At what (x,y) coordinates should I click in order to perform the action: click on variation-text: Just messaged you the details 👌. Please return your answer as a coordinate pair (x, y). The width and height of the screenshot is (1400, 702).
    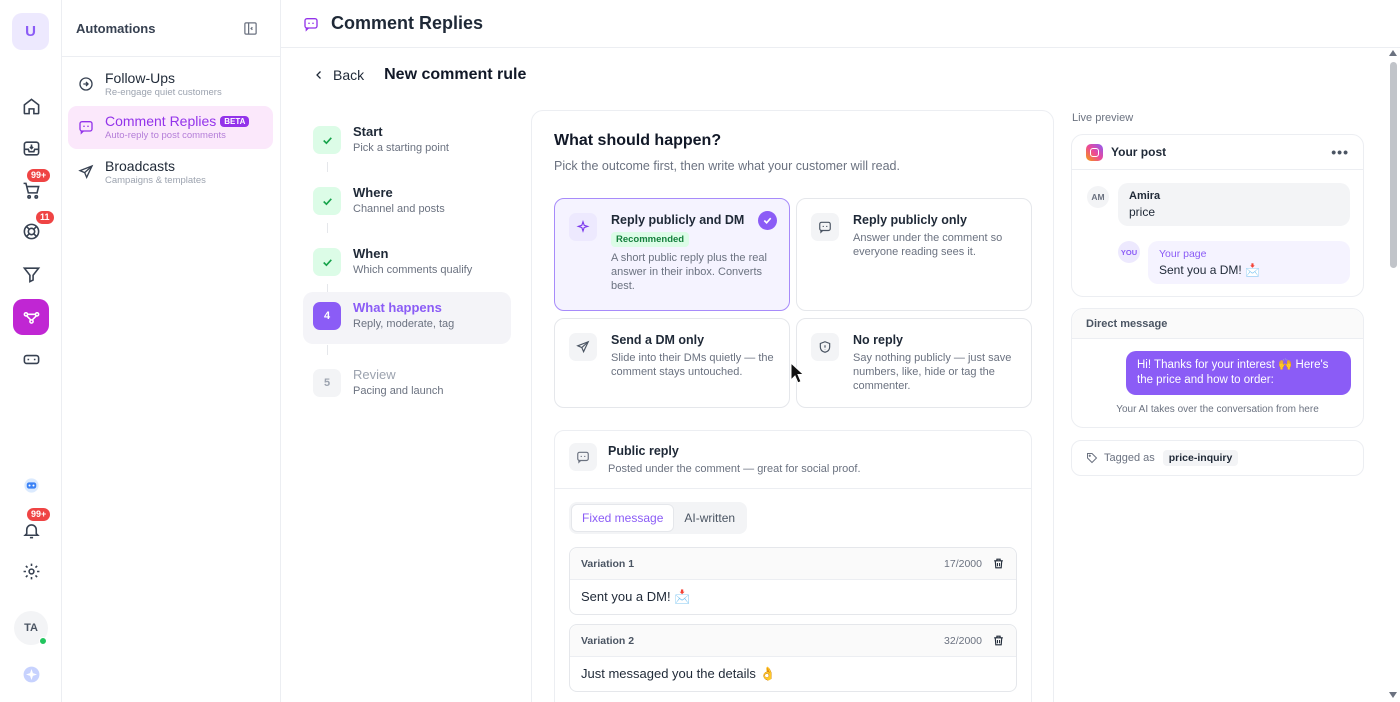
    Looking at the image, I should click on (793, 674).